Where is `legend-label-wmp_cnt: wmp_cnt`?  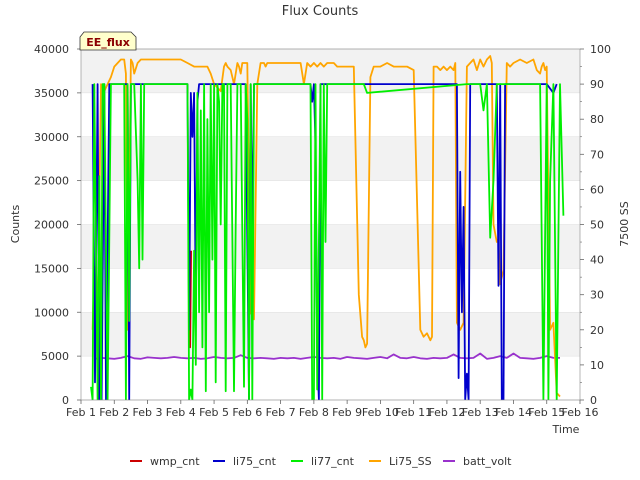
legend-label-wmp_cnt: wmp_cnt is located at coordinates (175, 461).